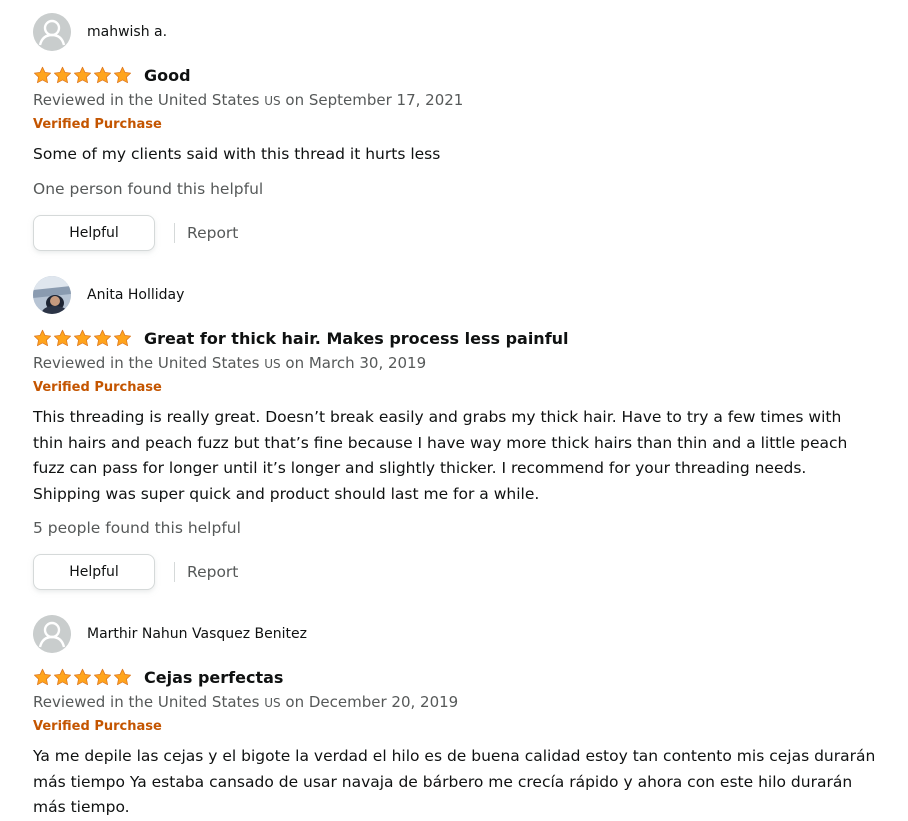  I want to click on review-title: Cejas perfectas, so click(213, 677).